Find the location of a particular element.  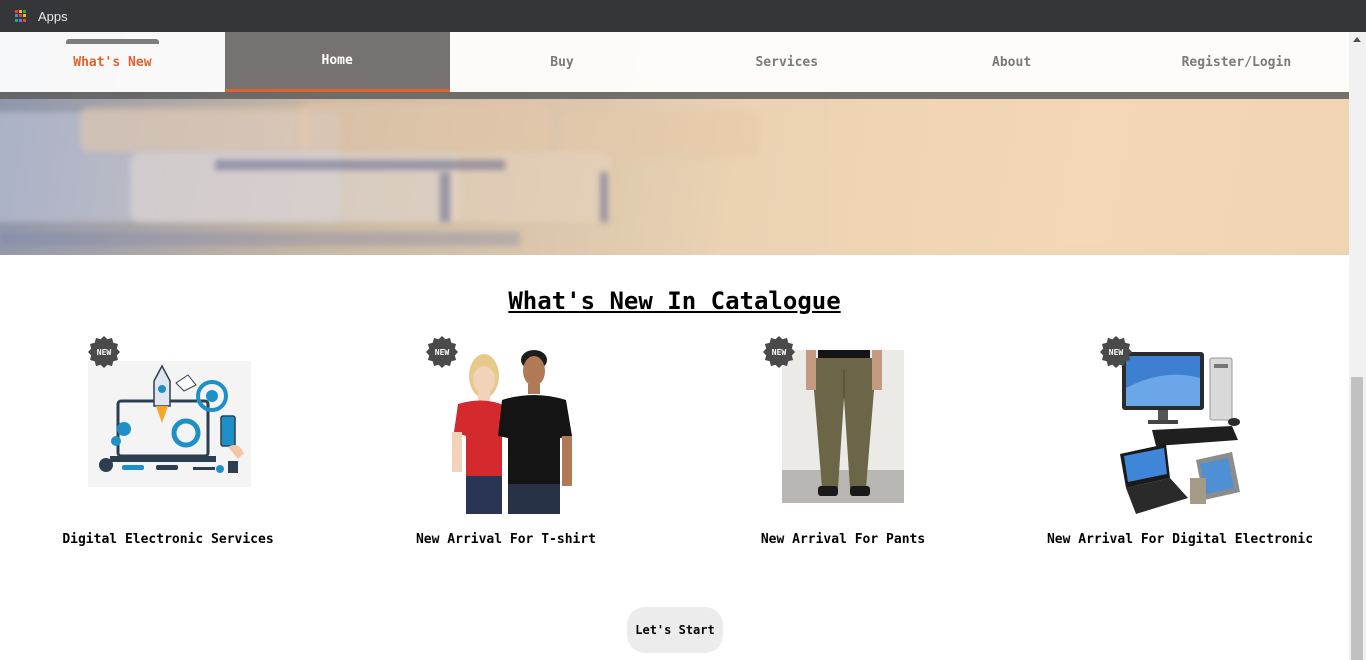

product-card-tshirt: NEW New Arrival For T-shirt is located at coordinates (506, 444).